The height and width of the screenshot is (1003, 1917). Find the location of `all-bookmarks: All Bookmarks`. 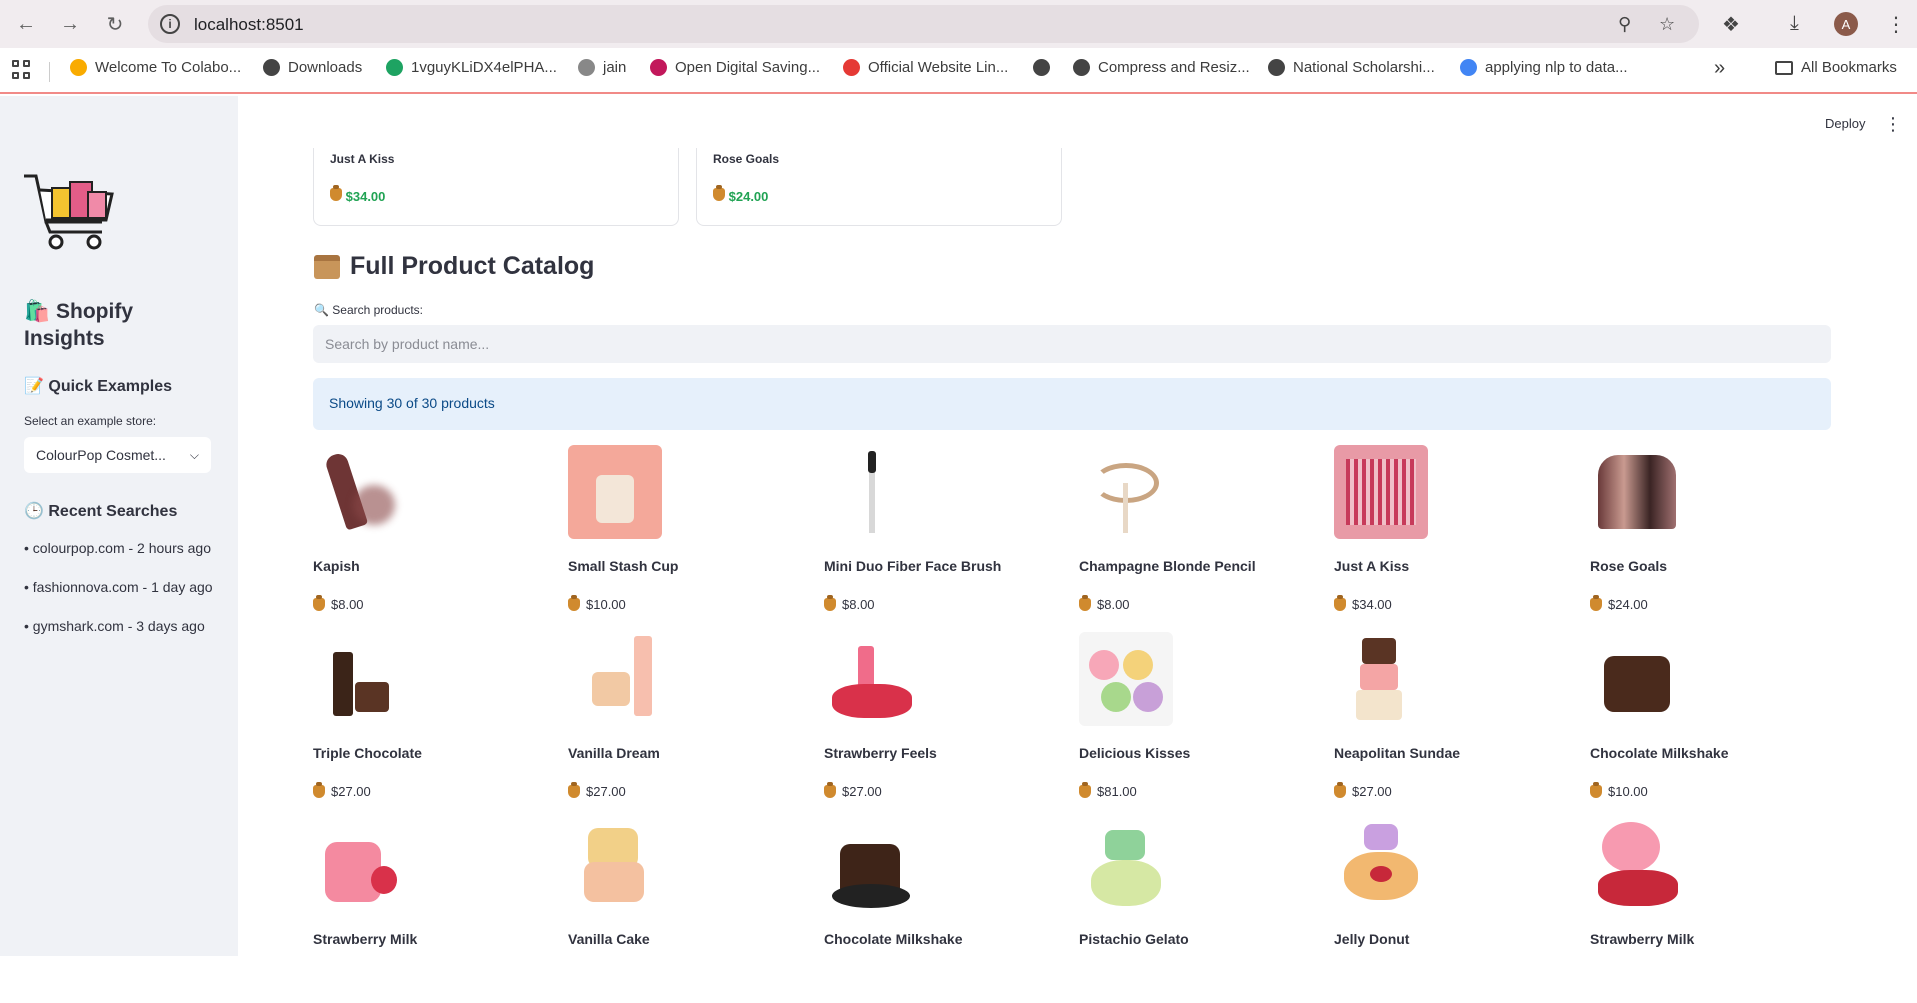

all-bookmarks: All Bookmarks is located at coordinates (1836, 67).